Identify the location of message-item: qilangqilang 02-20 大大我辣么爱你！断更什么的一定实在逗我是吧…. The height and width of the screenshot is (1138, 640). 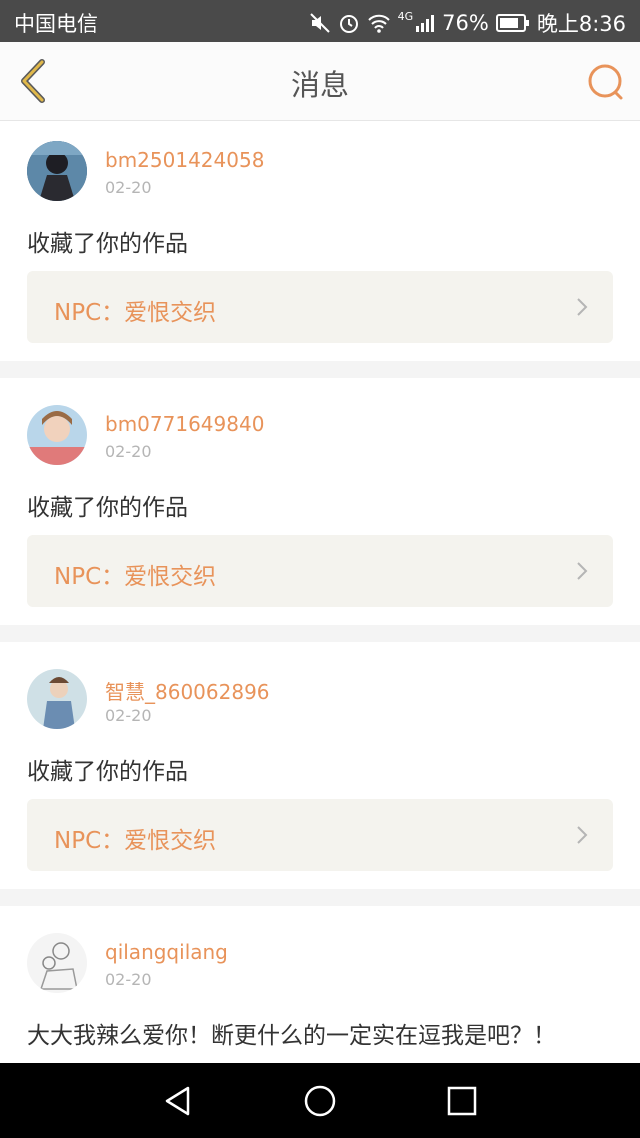
(320, 984).